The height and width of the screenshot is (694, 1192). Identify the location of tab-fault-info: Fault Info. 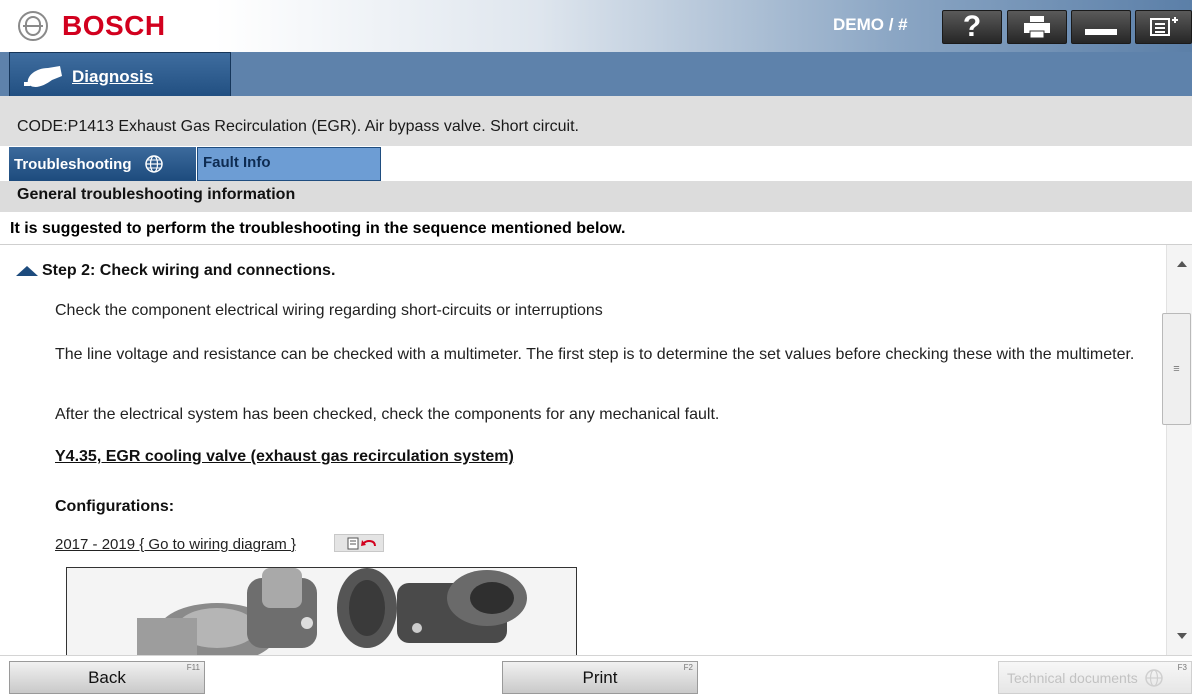
(289, 164).